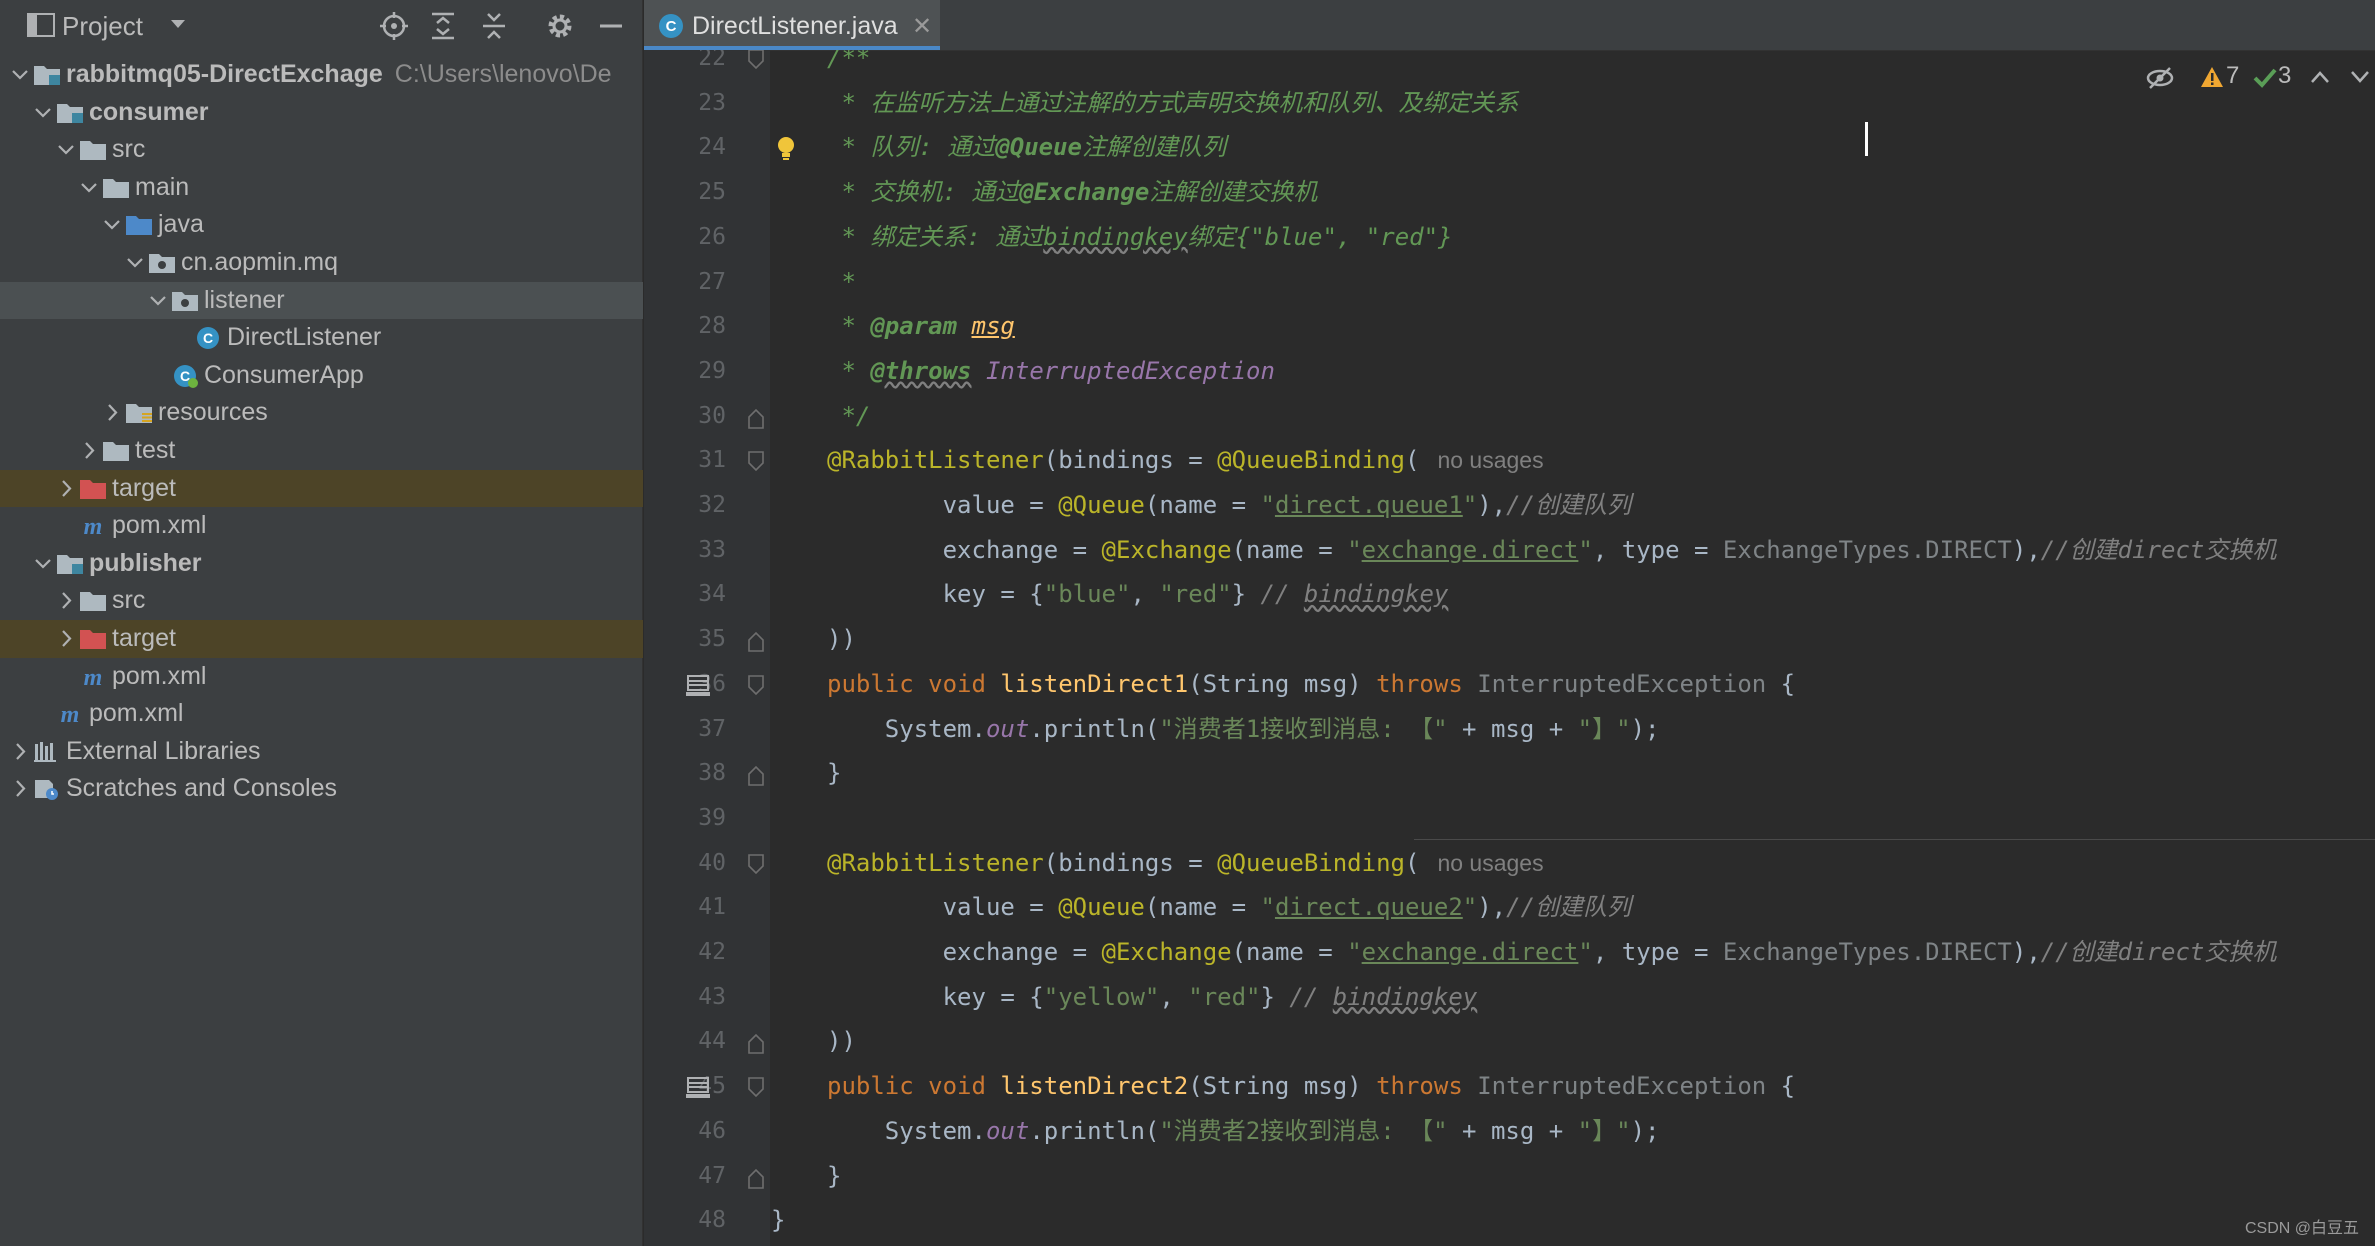  I want to click on tree-item-cn-aopmin-mq: cn.aopmin.mq, so click(321, 263).